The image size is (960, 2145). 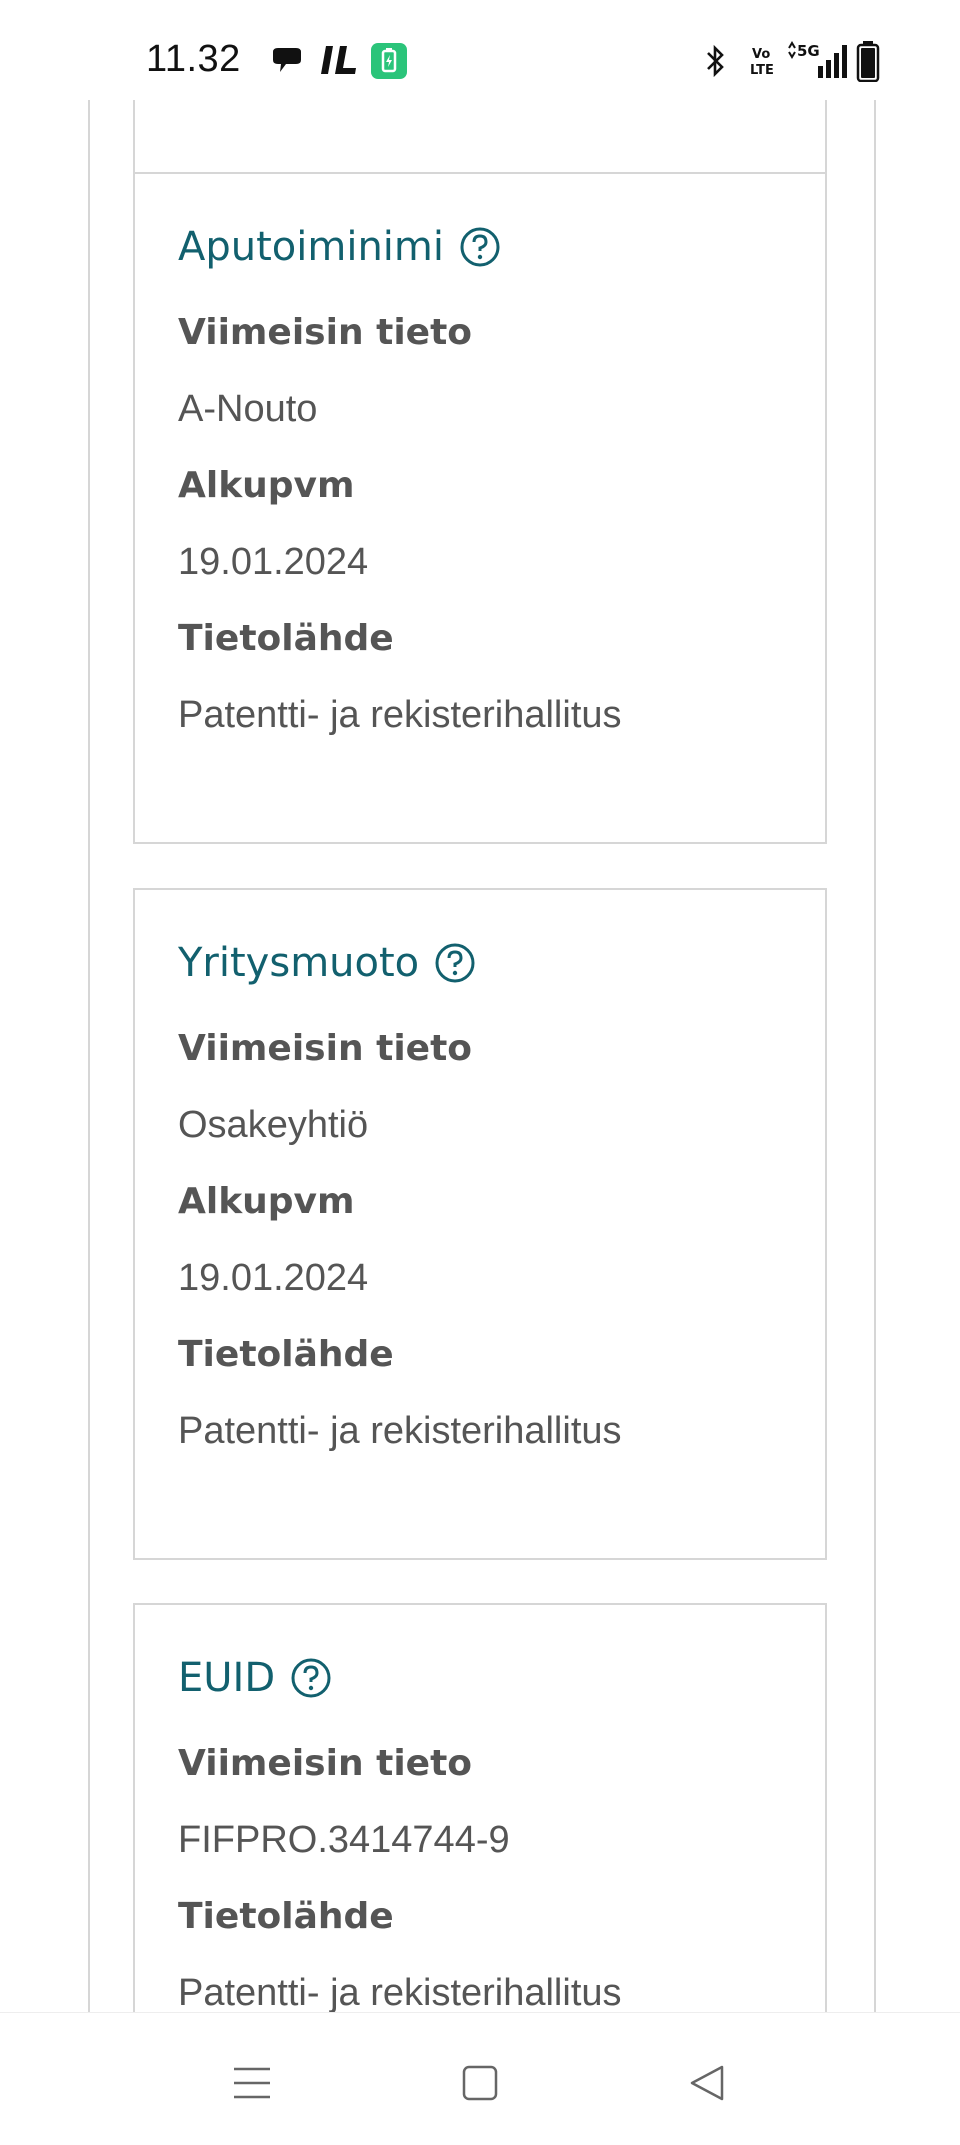 I want to click on field-value: A-Nouto, so click(x=248, y=409).